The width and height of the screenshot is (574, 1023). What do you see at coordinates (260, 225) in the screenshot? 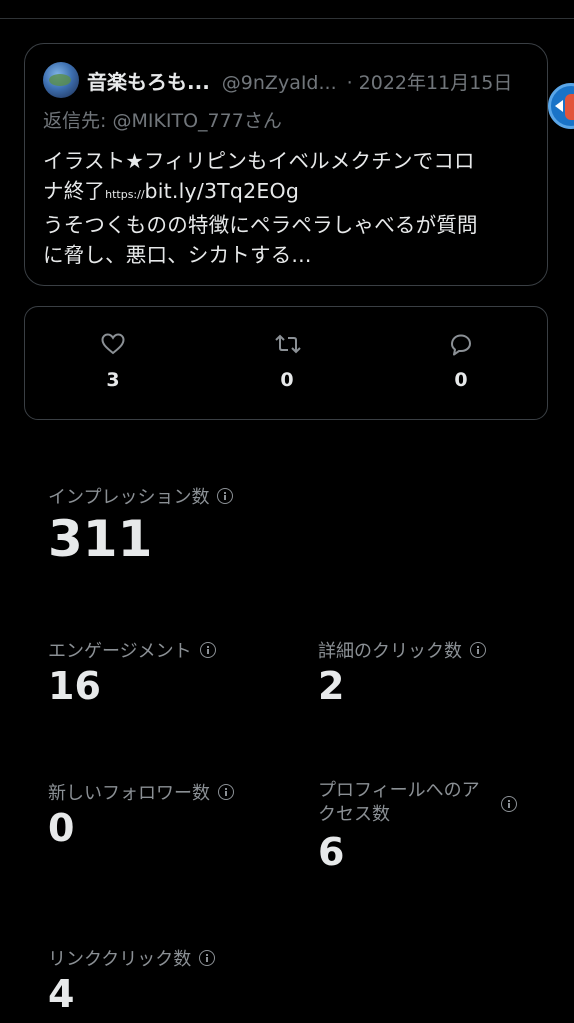
I see `tweet-text-line: うそつくものの特徴にペラペラしゃべるが質問` at bounding box center [260, 225].